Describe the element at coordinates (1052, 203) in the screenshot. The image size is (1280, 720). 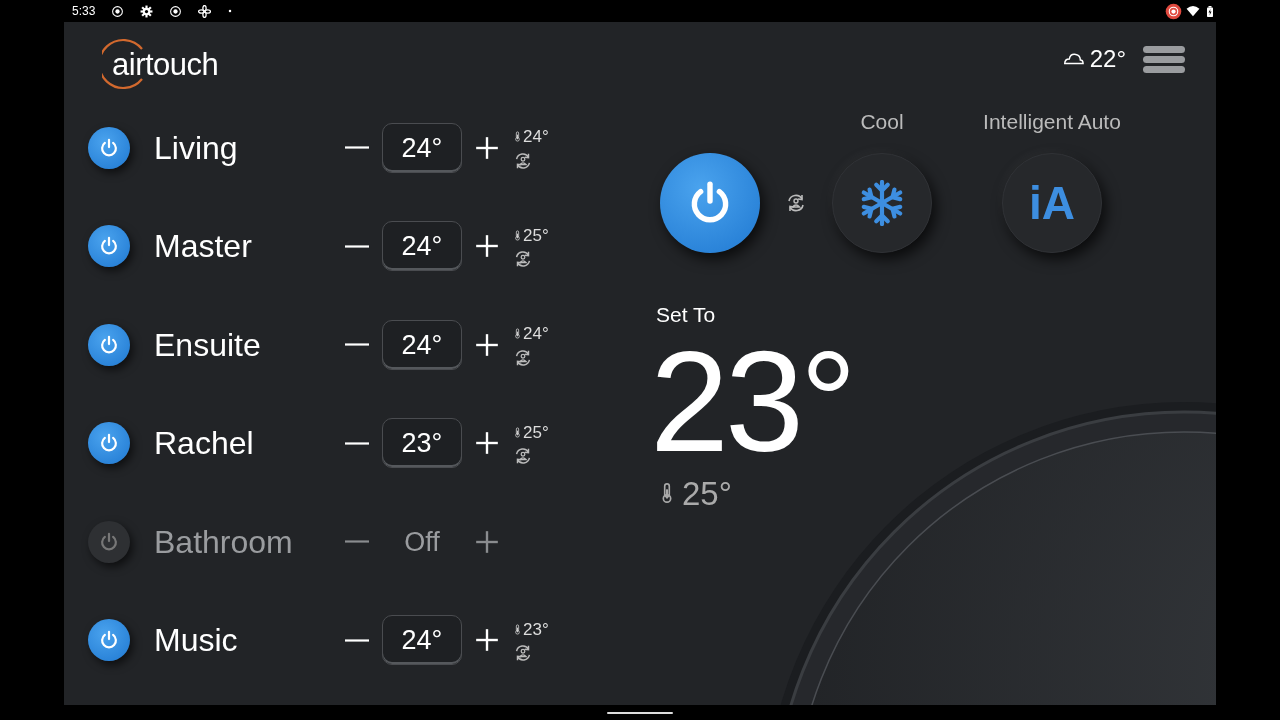
I see `mode-button: iA` at that location.